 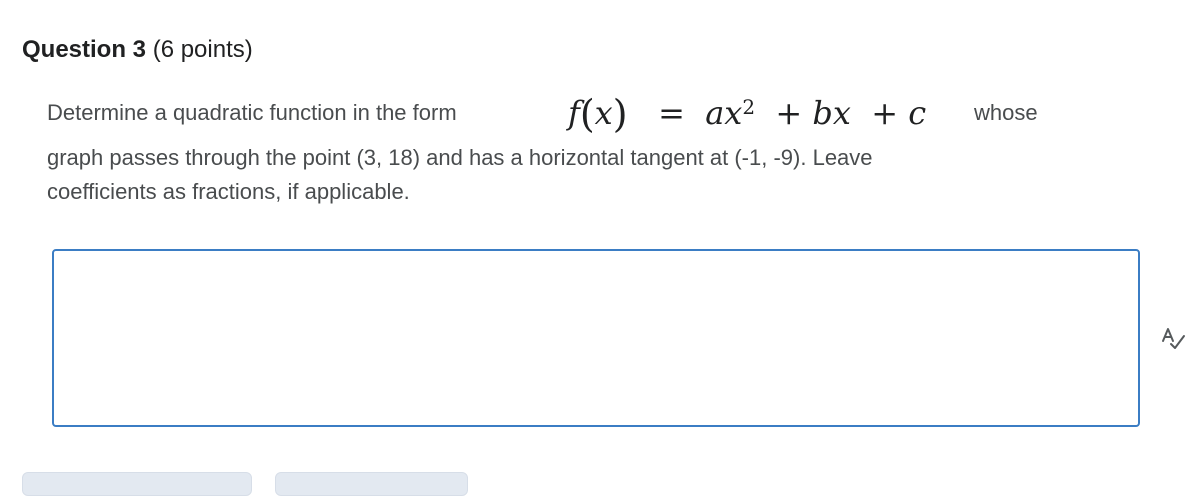 What do you see at coordinates (84, 49) in the screenshot?
I see `question-number: Question 3` at bounding box center [84, 49].